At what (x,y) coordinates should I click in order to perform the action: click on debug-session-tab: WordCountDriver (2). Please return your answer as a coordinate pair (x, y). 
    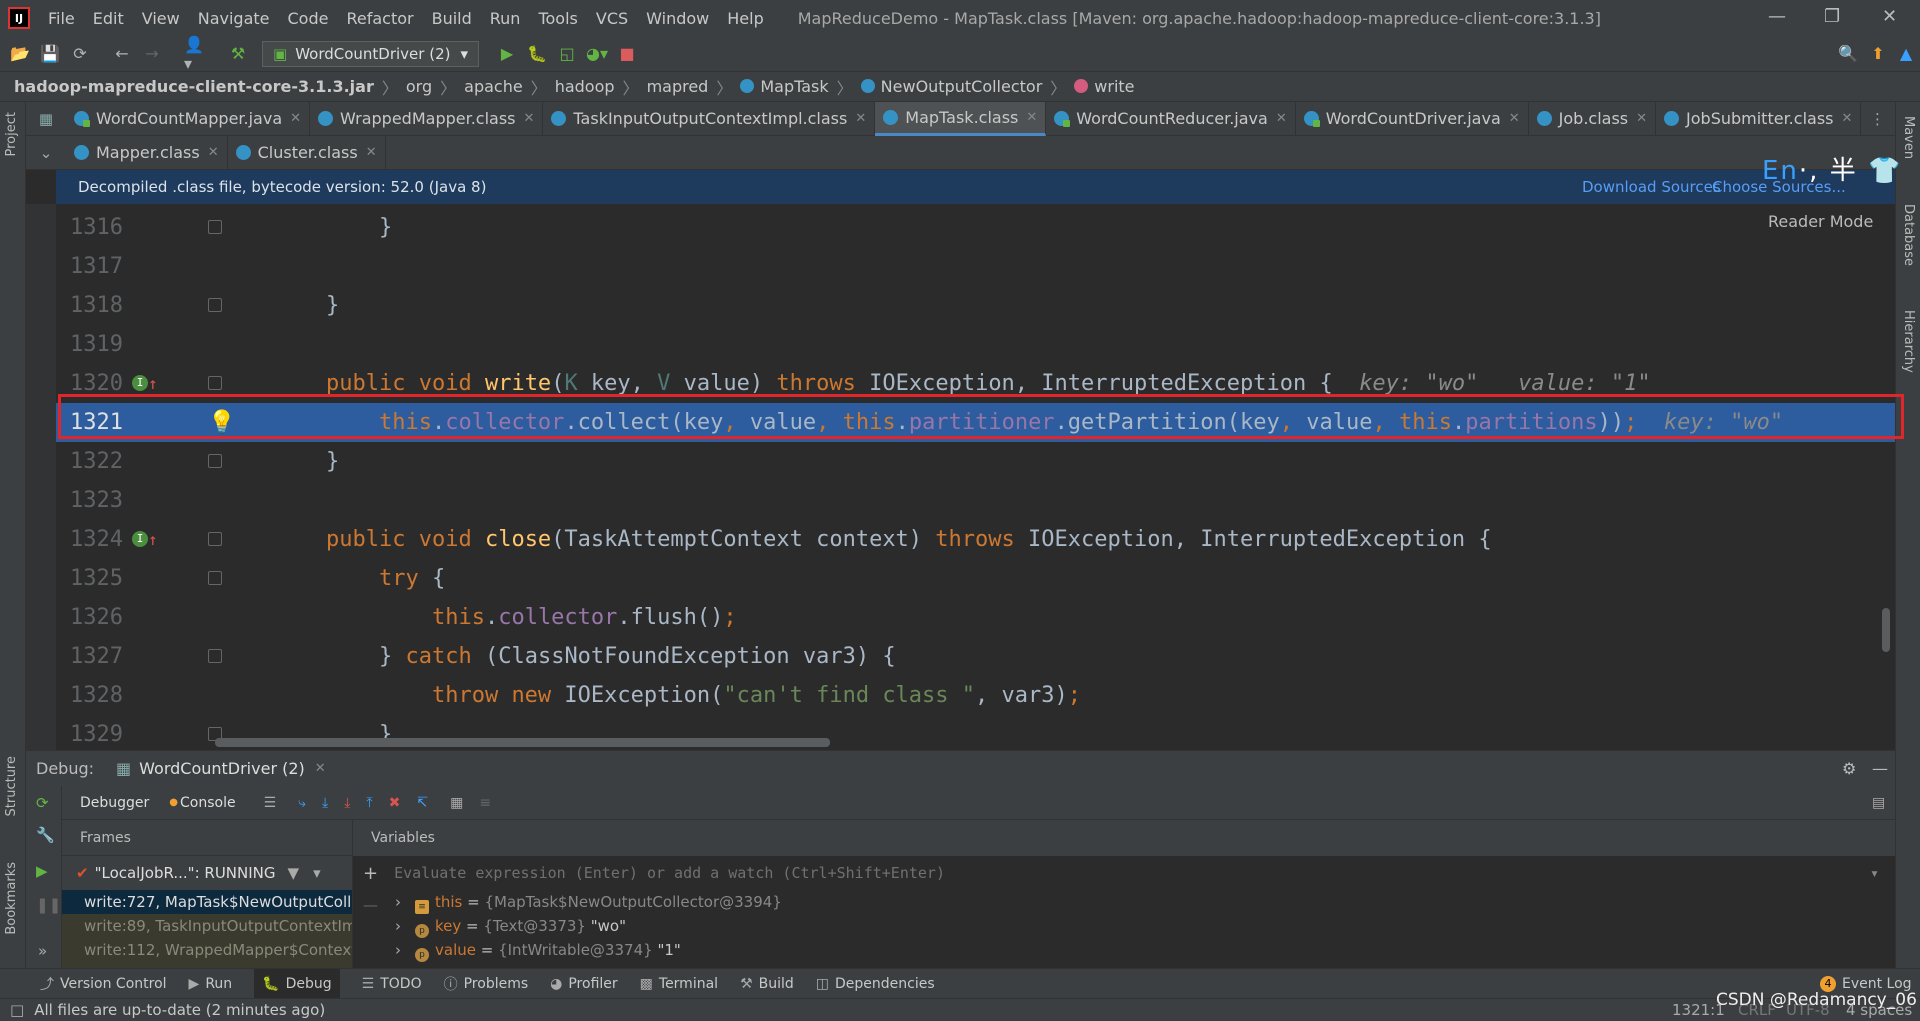
    Looking at the image, I should click on (222, 768).